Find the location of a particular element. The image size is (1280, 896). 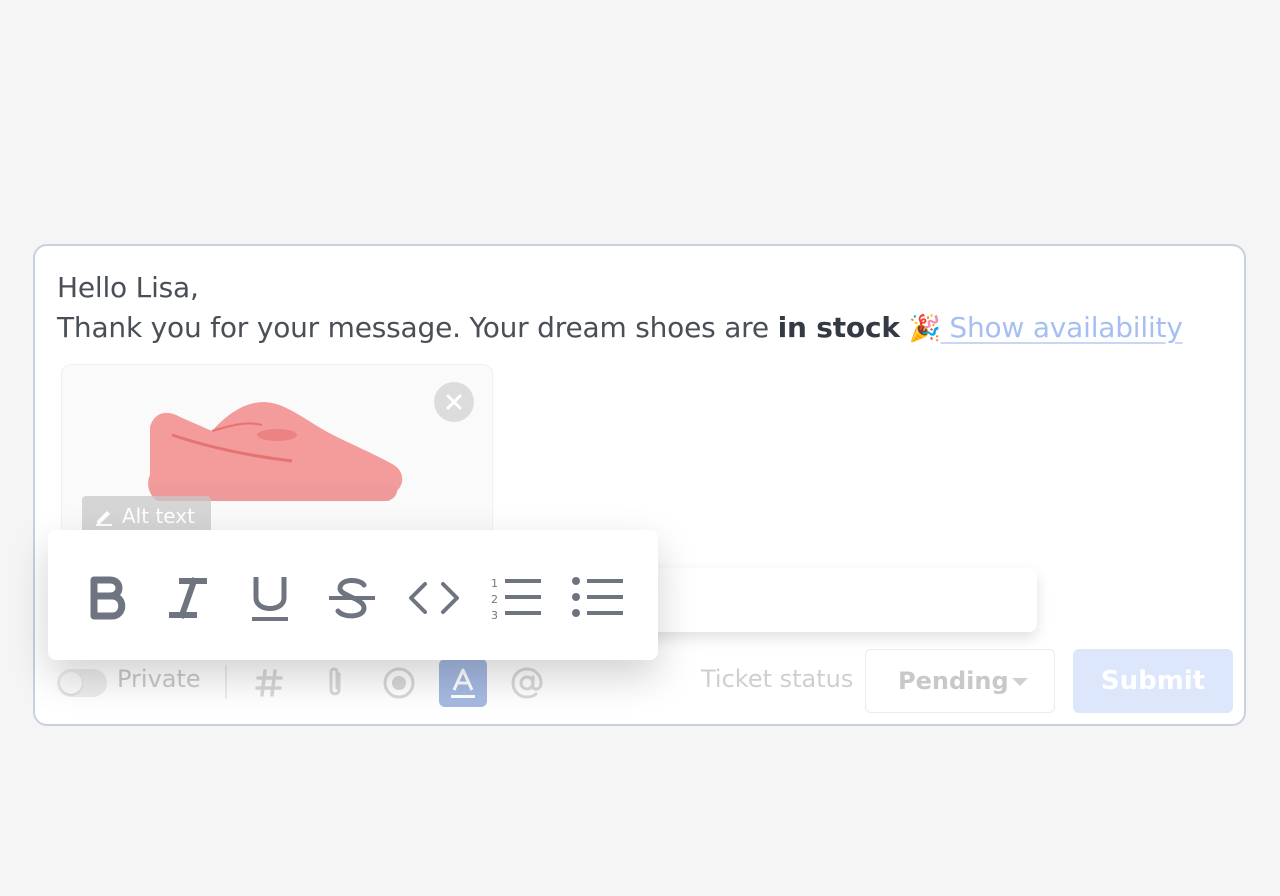

code-icon is located at coordinates (434, 598).